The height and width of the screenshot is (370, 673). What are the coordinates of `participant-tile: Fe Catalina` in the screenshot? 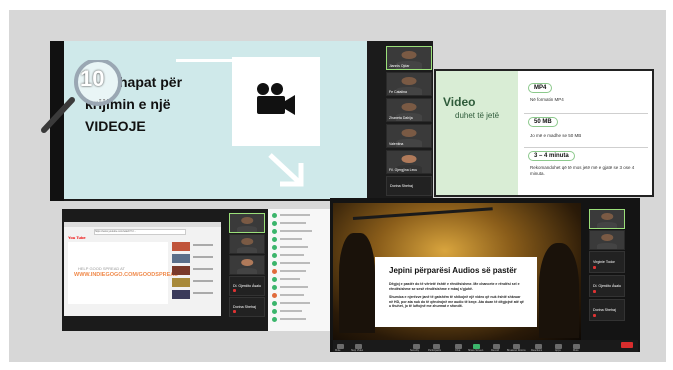 It's located at (409, 84).